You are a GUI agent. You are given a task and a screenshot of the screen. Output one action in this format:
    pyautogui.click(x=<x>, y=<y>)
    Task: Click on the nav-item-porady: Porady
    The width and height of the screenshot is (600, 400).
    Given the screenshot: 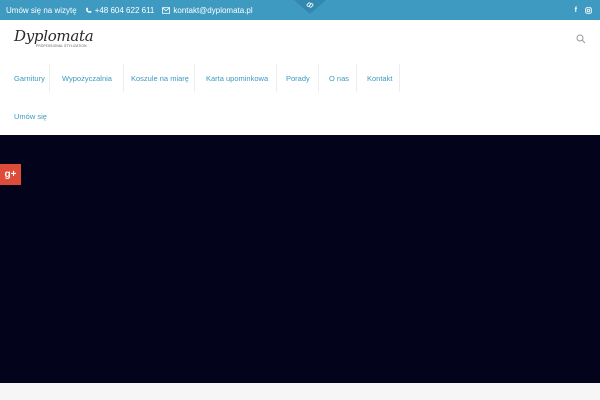 What is the action you would take?
    pyautogui.click(x=298, y=78)
    